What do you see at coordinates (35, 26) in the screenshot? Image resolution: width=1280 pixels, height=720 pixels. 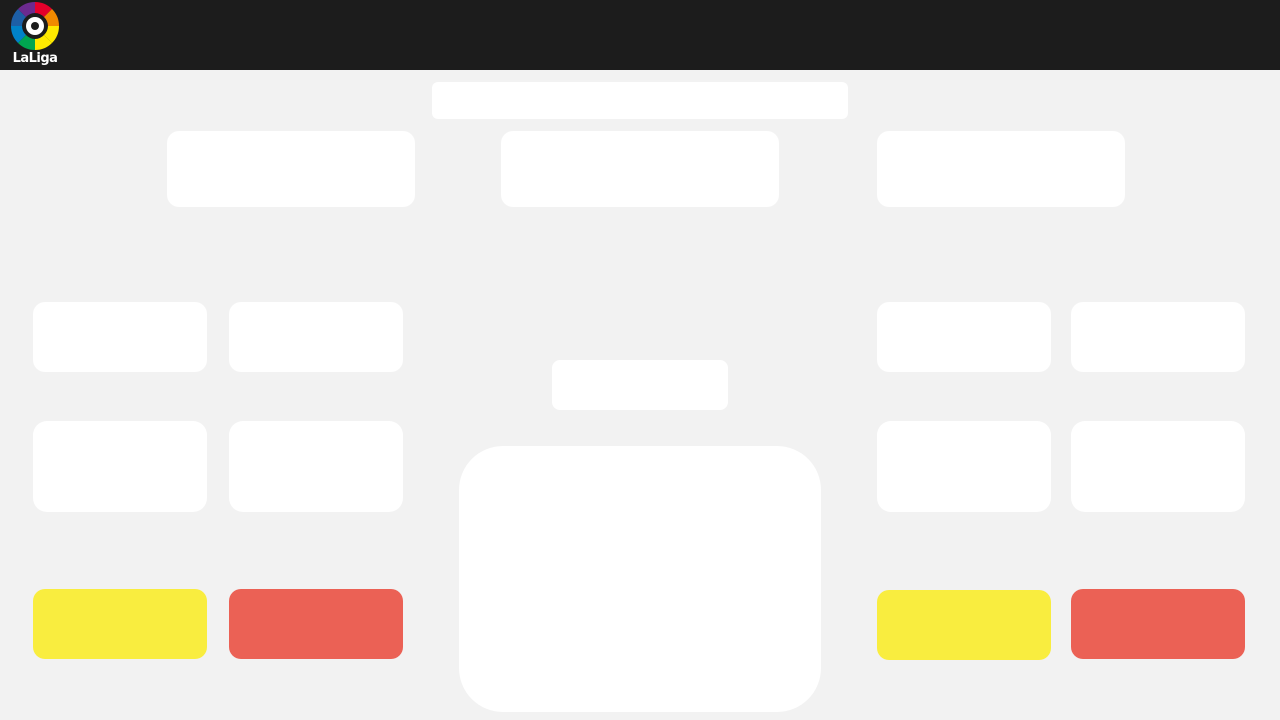 I see `laliga-ball-icon` at bounding box center [35, 26].